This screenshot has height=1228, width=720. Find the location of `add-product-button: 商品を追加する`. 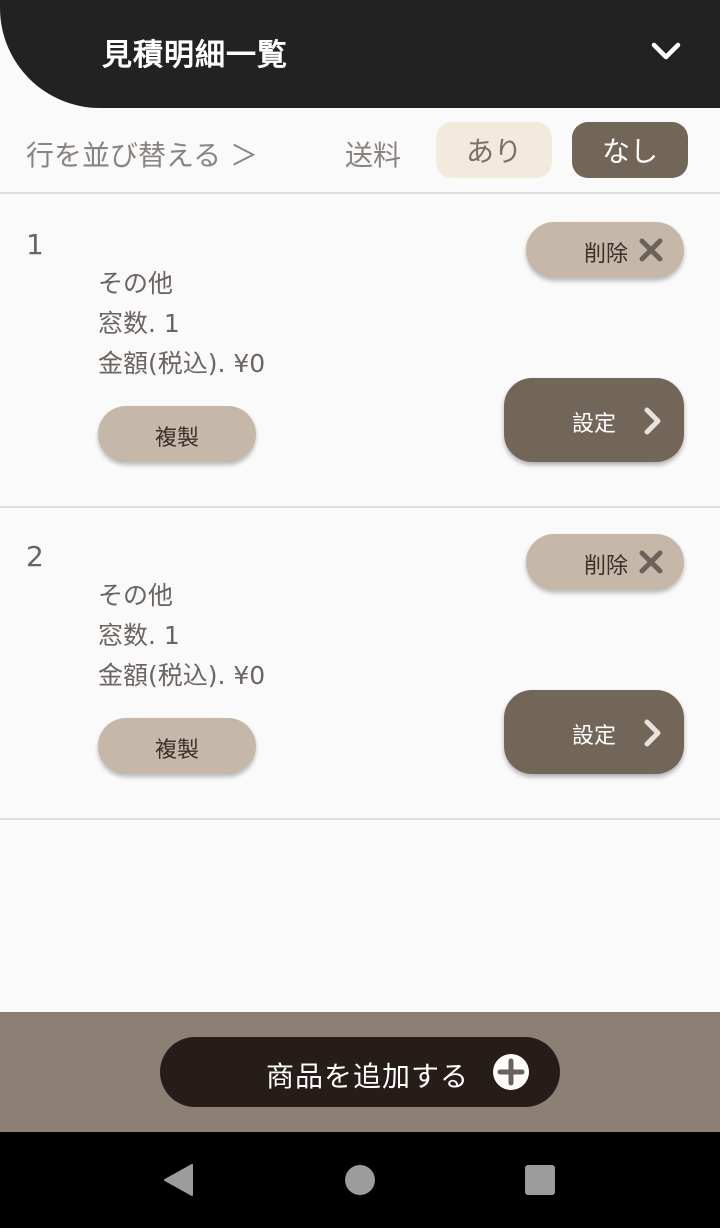

add-product-button: 商品を追加する is located at coordinates (360, 1072).